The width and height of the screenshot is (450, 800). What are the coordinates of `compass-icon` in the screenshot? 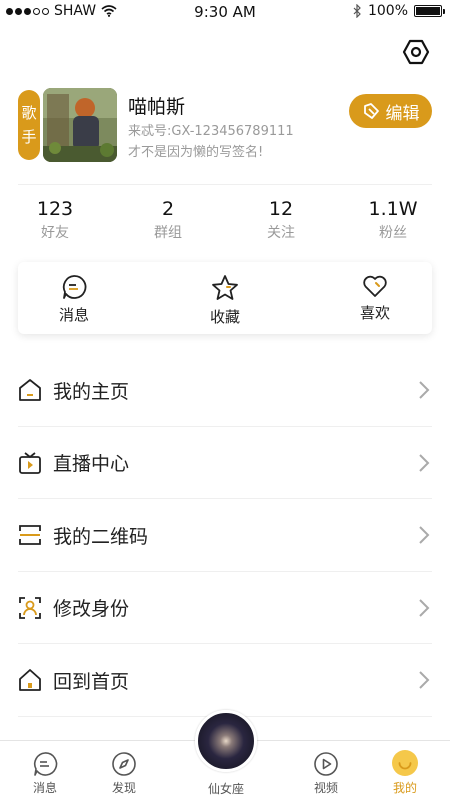 It's located at (124, 764).